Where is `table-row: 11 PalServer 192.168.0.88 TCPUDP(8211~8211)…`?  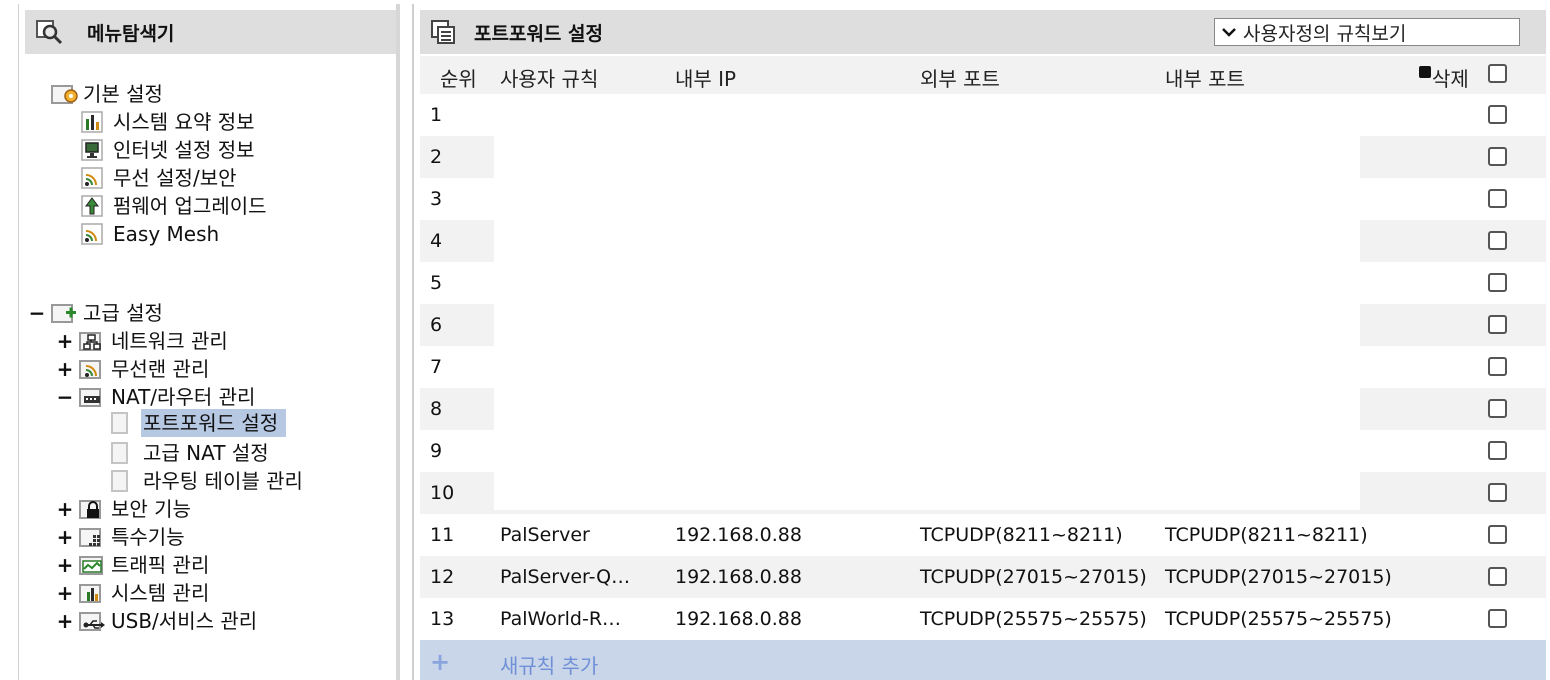 table-row: 11 PalServer 192.168.0.88 TCPUDP(8211~8211)… is located at coordinates (983, 535).